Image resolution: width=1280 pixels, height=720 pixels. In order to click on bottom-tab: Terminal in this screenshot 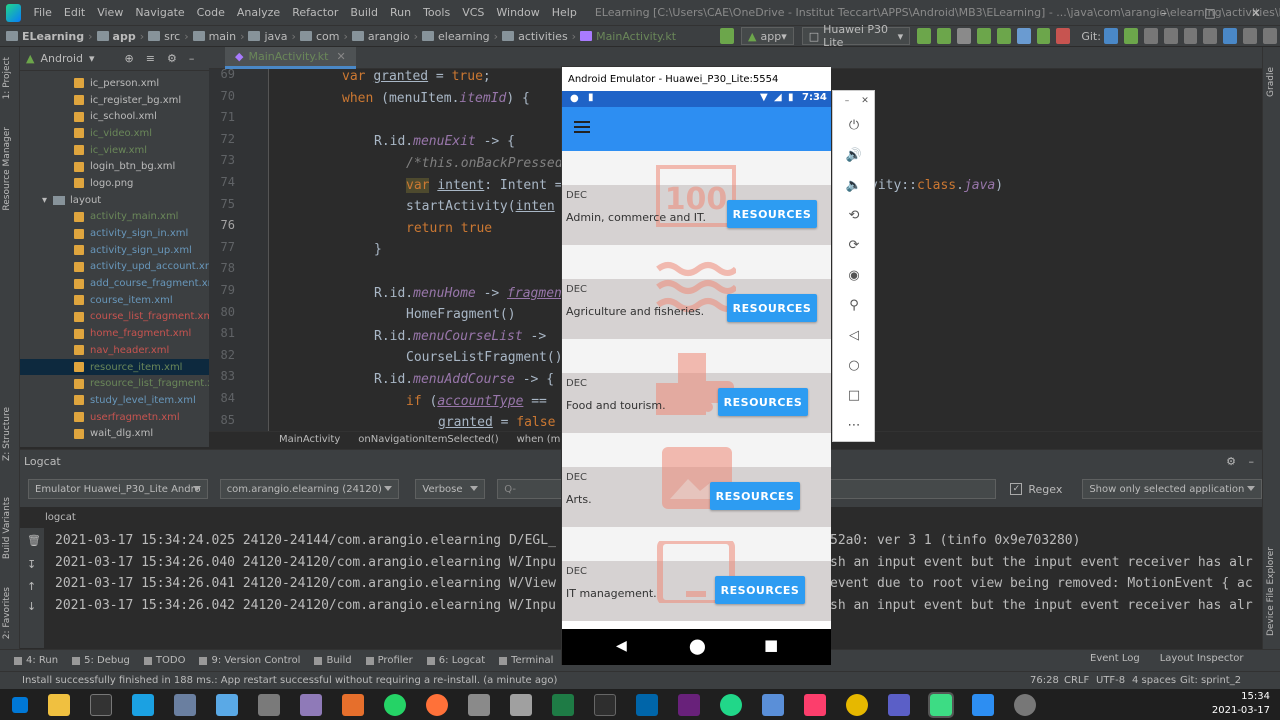, I will do `click(526, 660)`.